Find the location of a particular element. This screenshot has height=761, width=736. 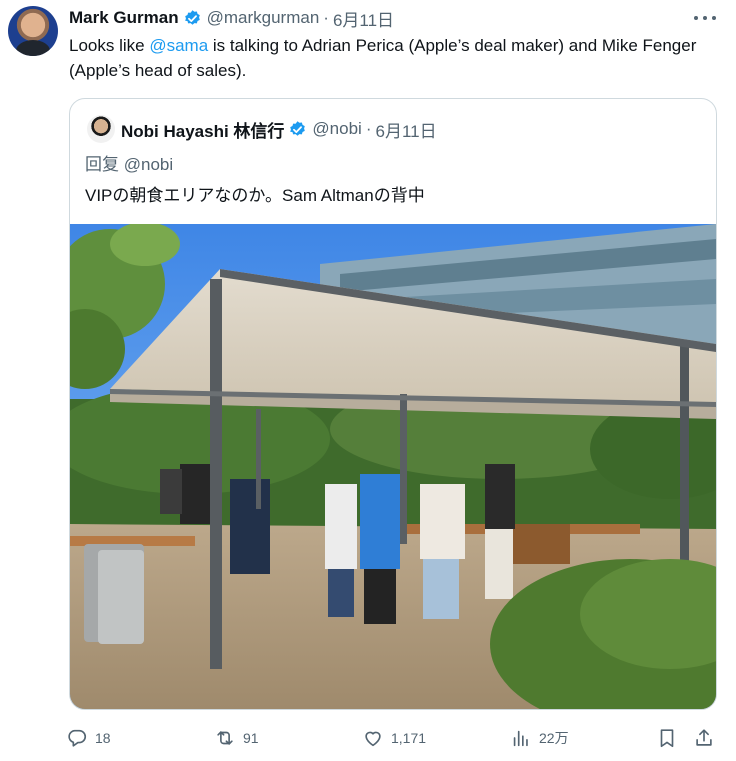

tweet-date: 6月11日 is located at coordinates (363, 18).